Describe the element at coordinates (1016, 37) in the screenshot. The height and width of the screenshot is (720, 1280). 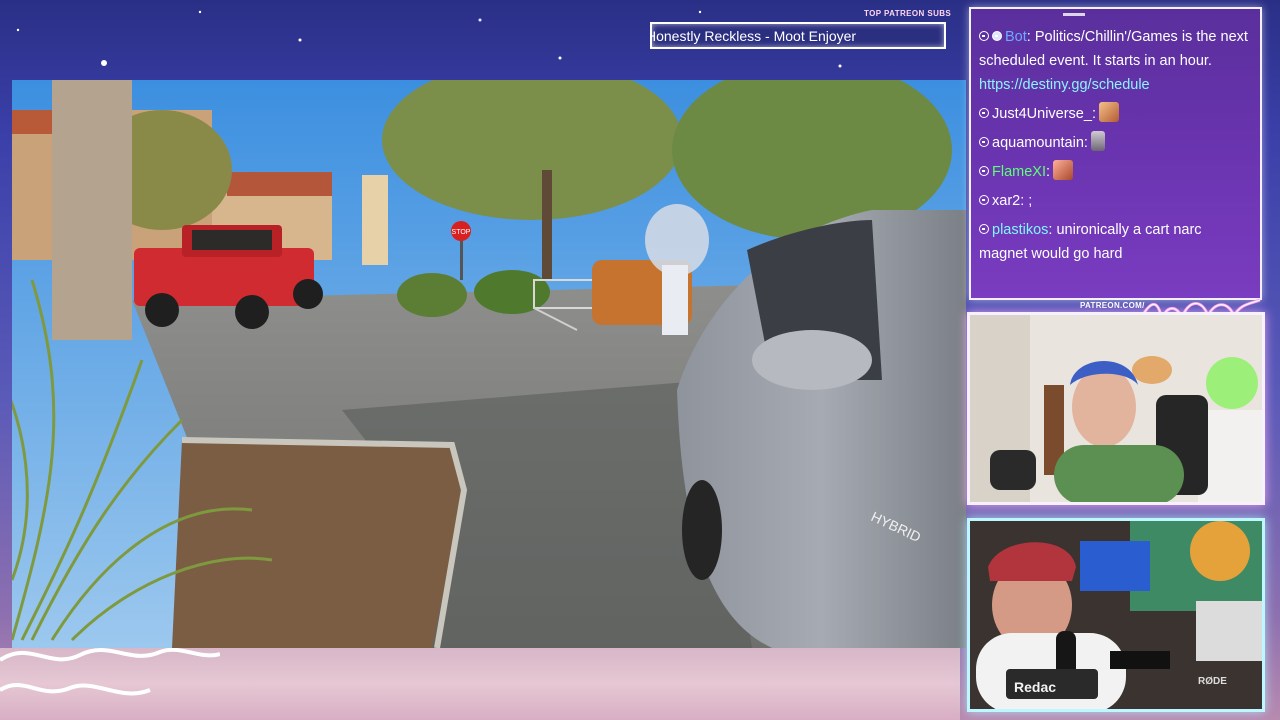
I see `chat-username: Bot` at that location.